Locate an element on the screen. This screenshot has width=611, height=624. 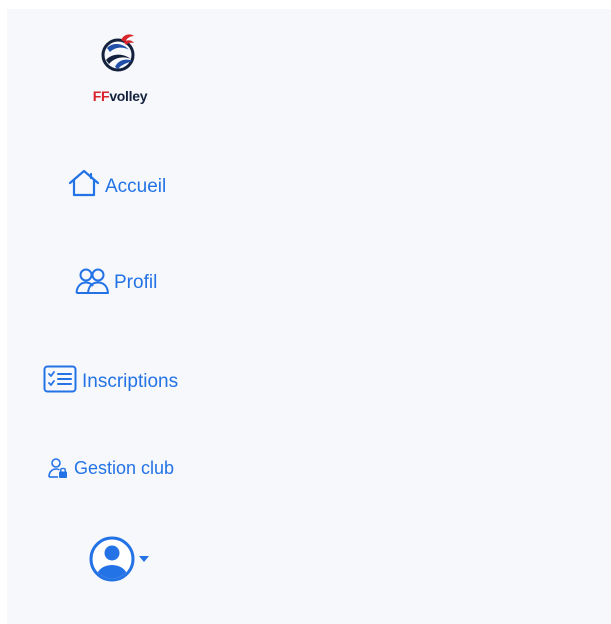
home-icon is located at coordinates (84, 183).